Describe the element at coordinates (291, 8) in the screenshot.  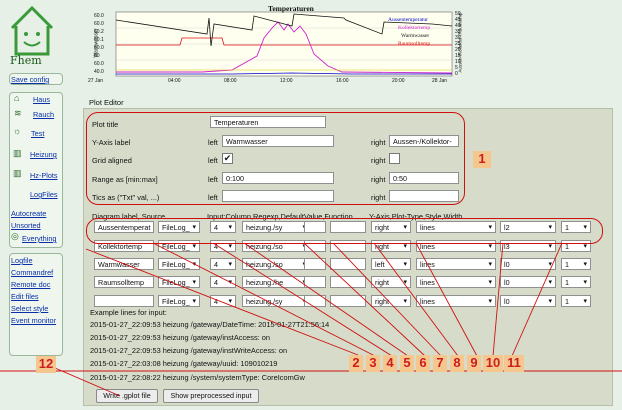
I see `plot-title: Temperaturen` at that location.